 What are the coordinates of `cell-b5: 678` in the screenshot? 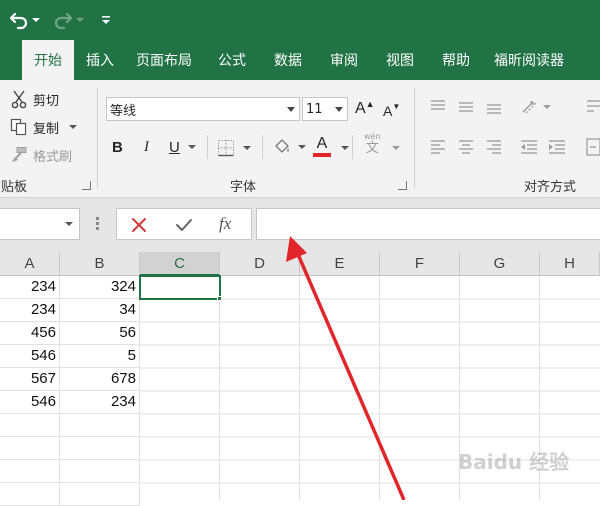 It's located at (100, 379).